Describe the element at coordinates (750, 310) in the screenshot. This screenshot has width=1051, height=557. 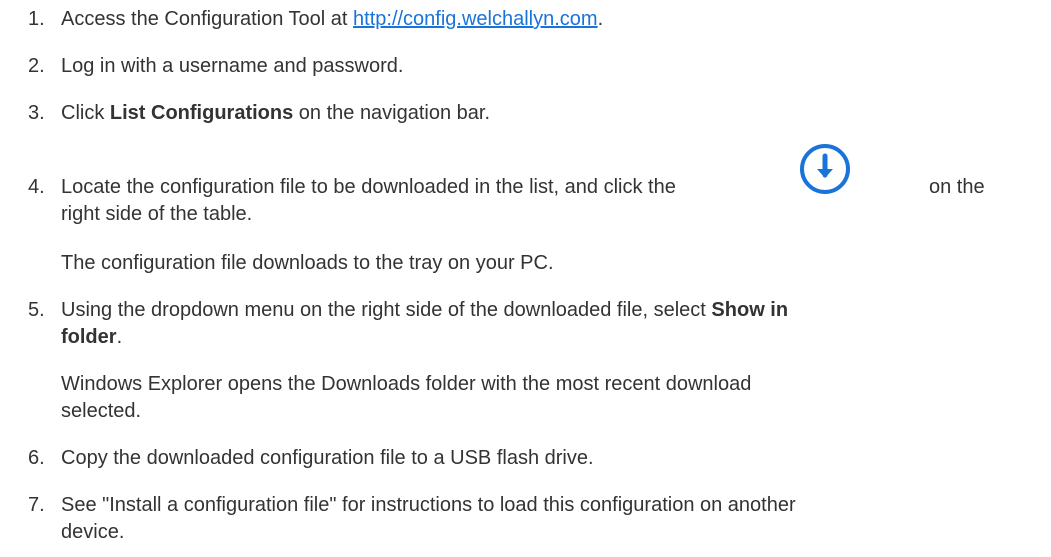
I see `show-in-label: Show in` at that location.